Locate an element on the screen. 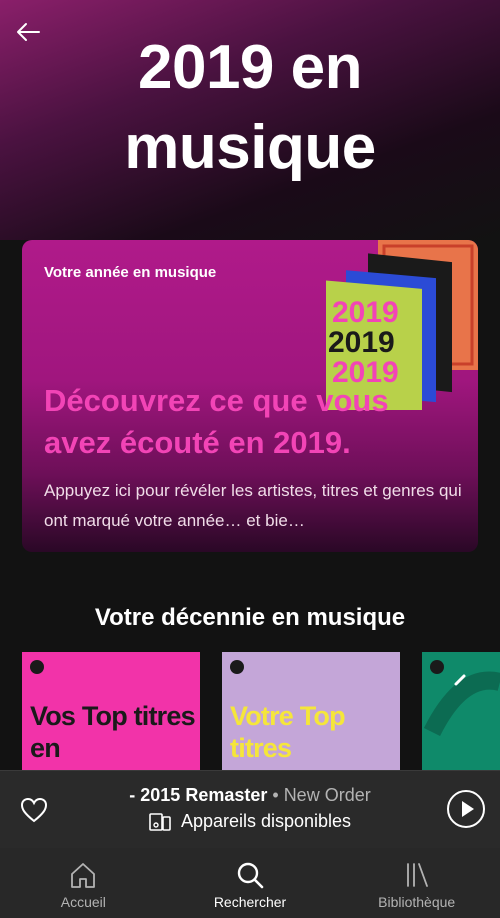  nav-item-home: Accueil is located at coordinates (83, 883).